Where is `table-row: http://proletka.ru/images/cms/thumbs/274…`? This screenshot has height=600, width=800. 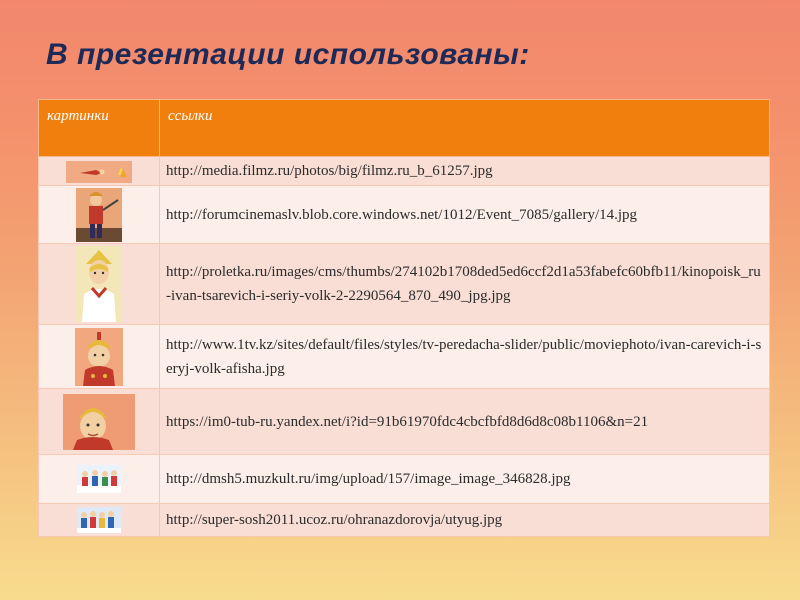 table-row: http://proletka.ru/images/cms/thumbs/274… is located at coordinates (404, 284).